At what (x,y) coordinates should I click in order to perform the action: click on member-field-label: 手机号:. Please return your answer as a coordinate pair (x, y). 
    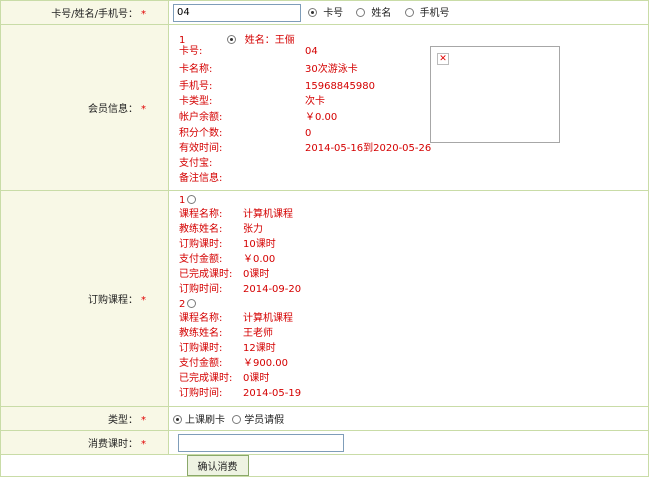
    Looking at the image, I should click on (196, 86).